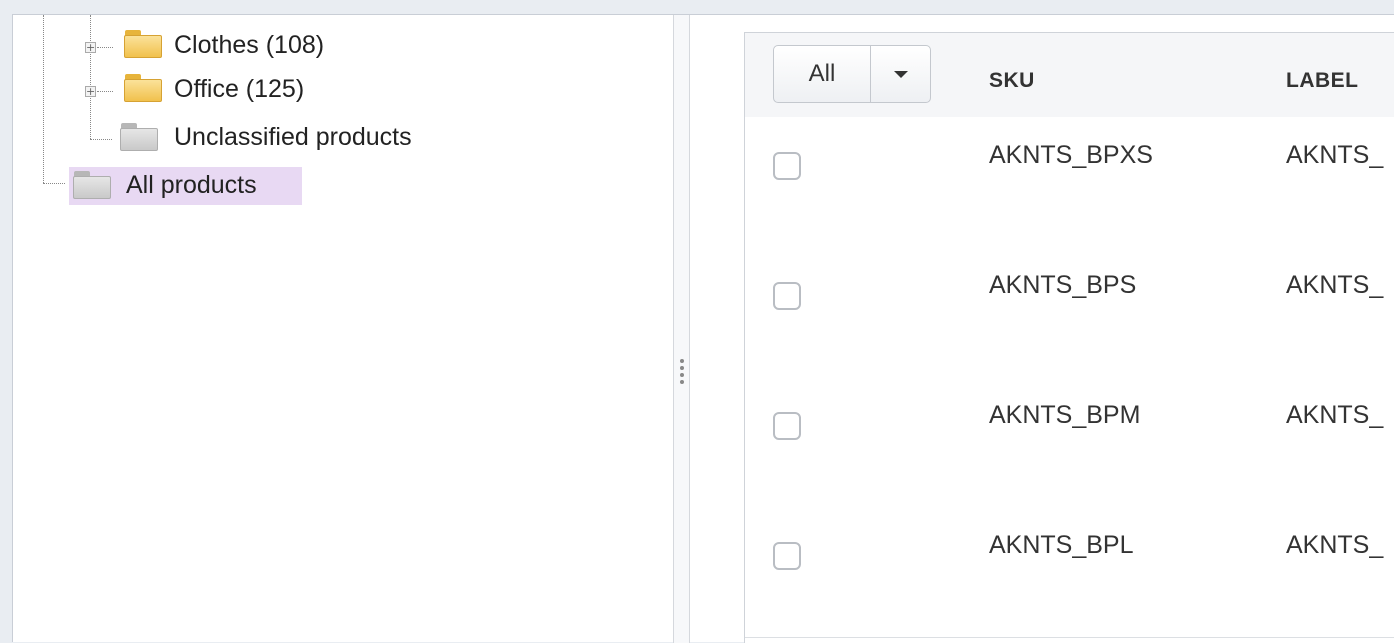 The image size is (1394, 643). Describe the element at coordinates (900, 74) in the screenshot. I see `caret-down-icon` at that location.